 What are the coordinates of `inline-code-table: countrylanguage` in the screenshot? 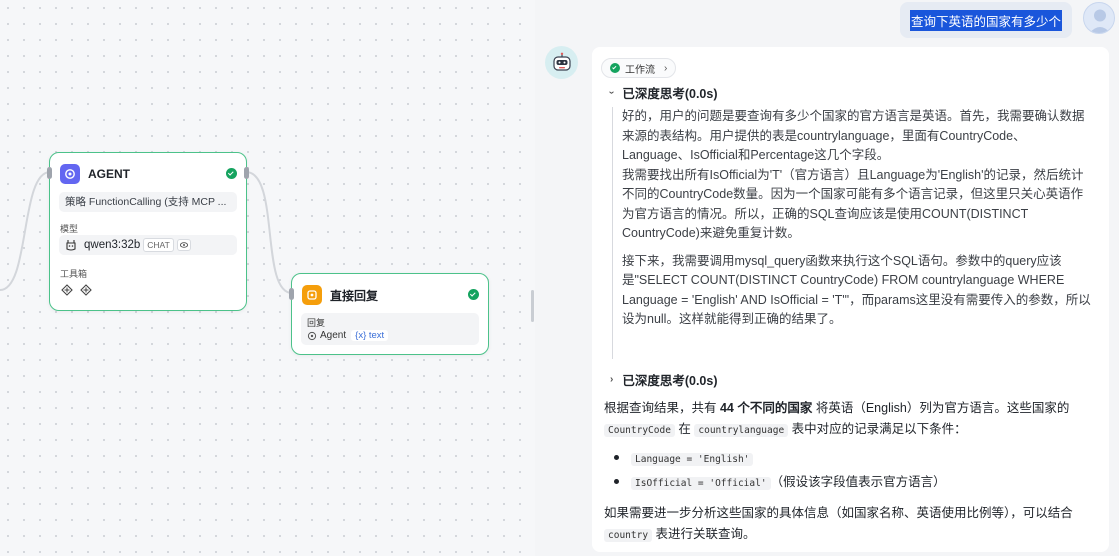 It's located at (741, 430).